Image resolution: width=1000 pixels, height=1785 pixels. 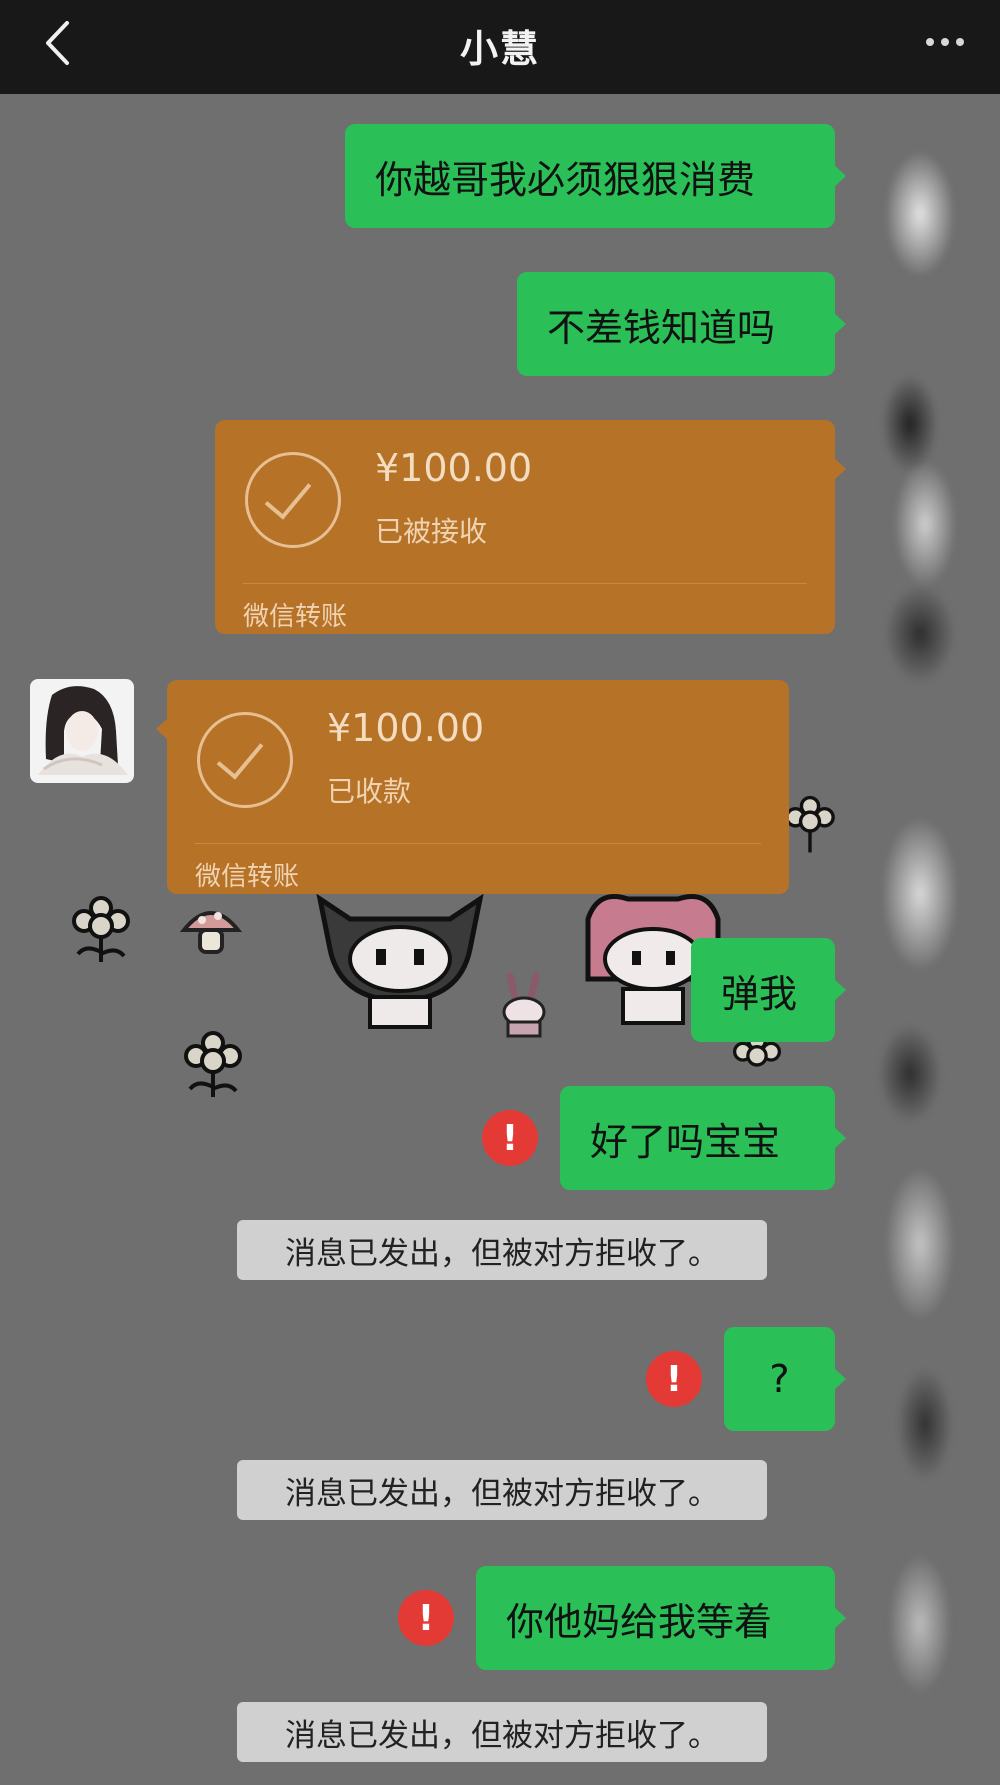 I want to click on top-bar: 小慧, so click(x=500, y=47).